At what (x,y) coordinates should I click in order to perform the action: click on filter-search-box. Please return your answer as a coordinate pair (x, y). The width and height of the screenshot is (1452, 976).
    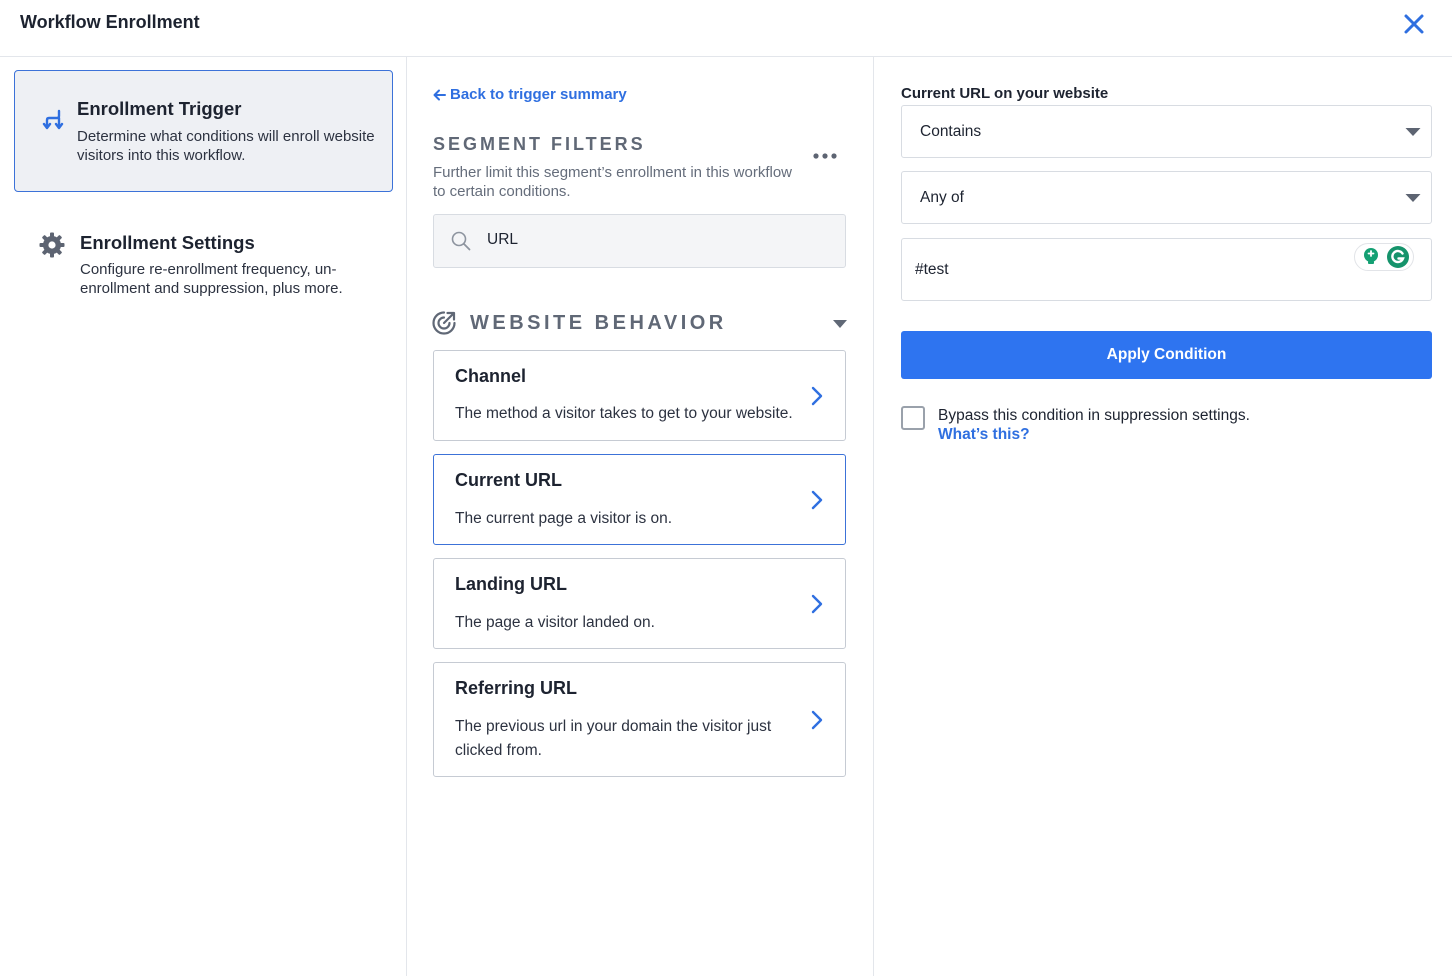
    Looking at the image, I should click on (639, 241).